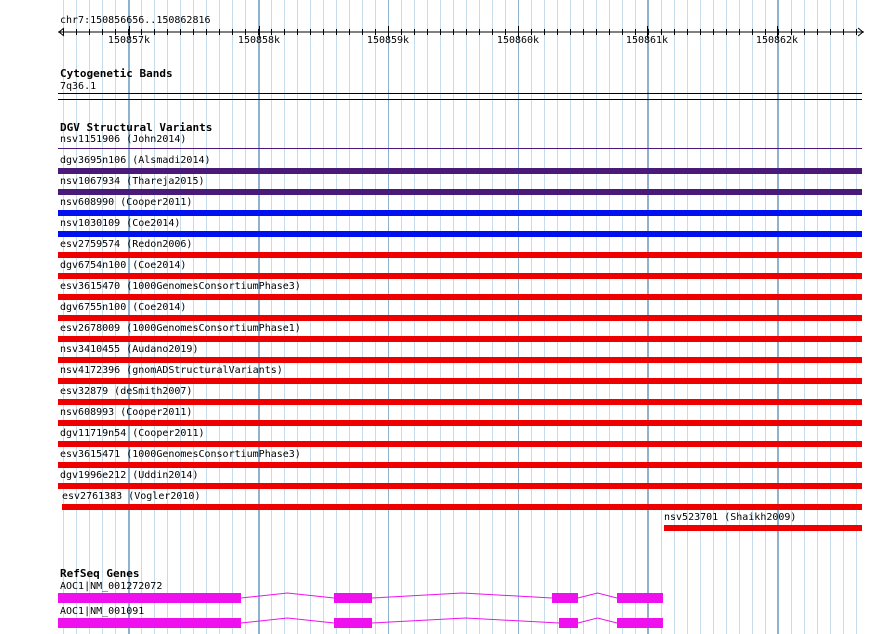 The image size is (890, 634). What do you see at coordinates (123, 265) in the screenshot?
I see `variant-label: dgv6754n100 (Coe2014)` at bounding box center [123, 265].